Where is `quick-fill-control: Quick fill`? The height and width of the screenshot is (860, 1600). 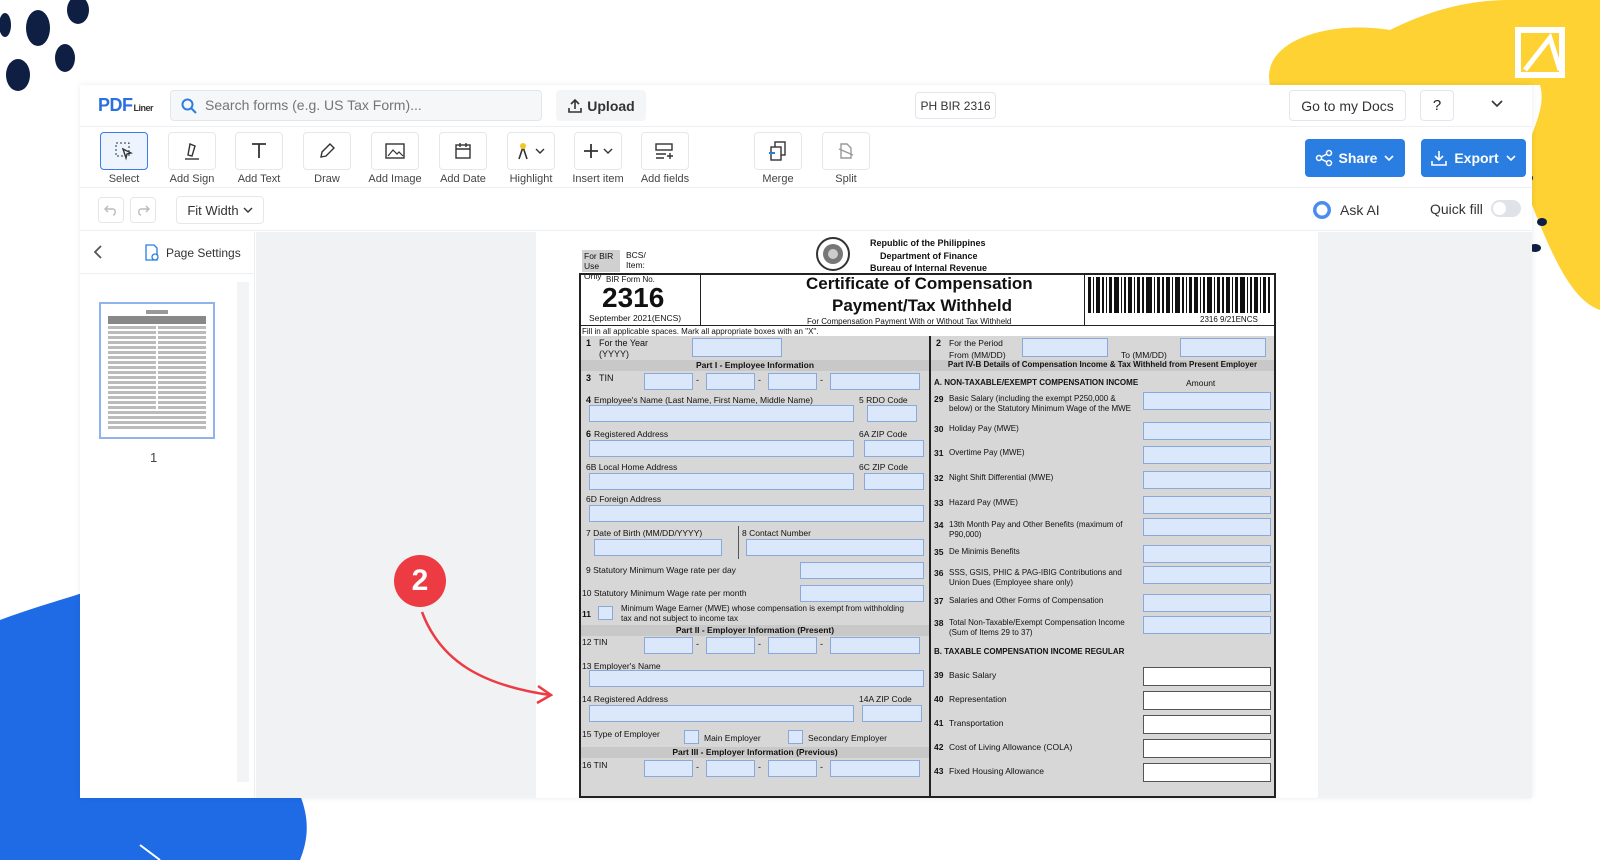 quick-fill-control: Quick fill is located at coordinates (1475, 208).